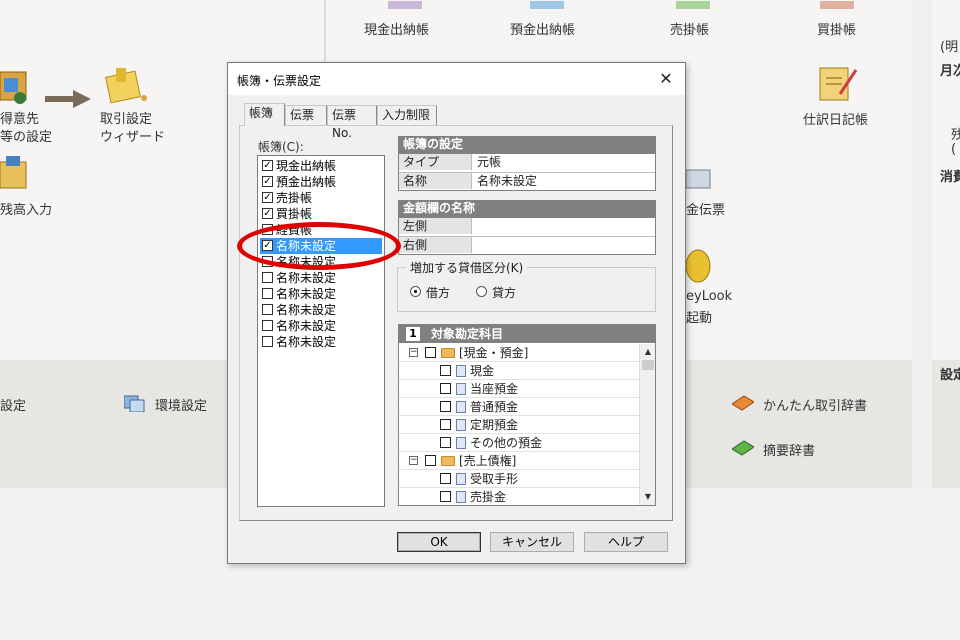 Image resolution: width=960 pixels, height=640 pixels. Describe the element at coordinates (126, 117) in the screenshot. I see `wizard-label1: 取引設定` at that location.